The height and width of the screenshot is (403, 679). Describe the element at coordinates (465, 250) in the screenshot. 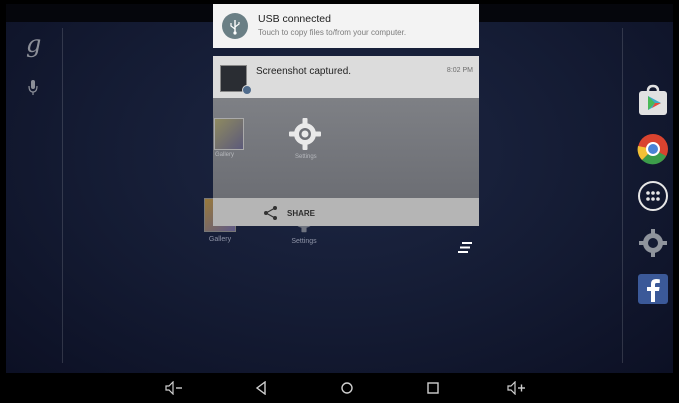

I see `clear-all-icon` at that location.